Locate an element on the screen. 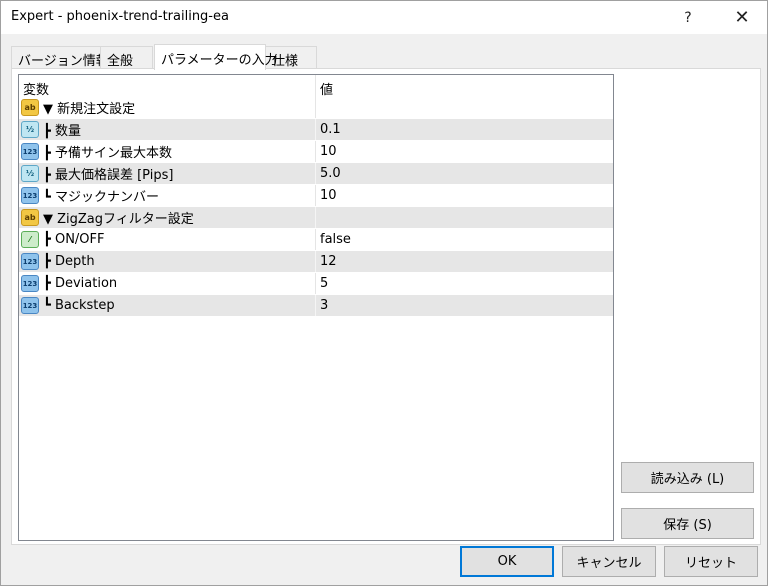 The height and width of the screenshot is (586, 768). value-cell: 12 is located at coordinates (464, 261).